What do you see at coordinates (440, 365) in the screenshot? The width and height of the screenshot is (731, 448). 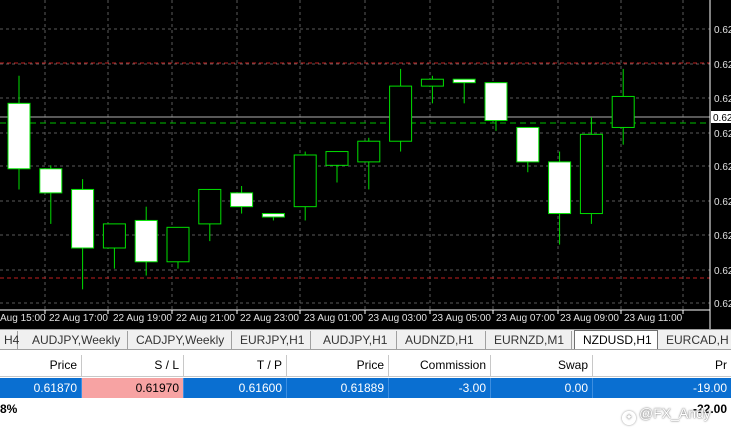 I see `col-header-commission: Commission` at bounding box center [440, 365].